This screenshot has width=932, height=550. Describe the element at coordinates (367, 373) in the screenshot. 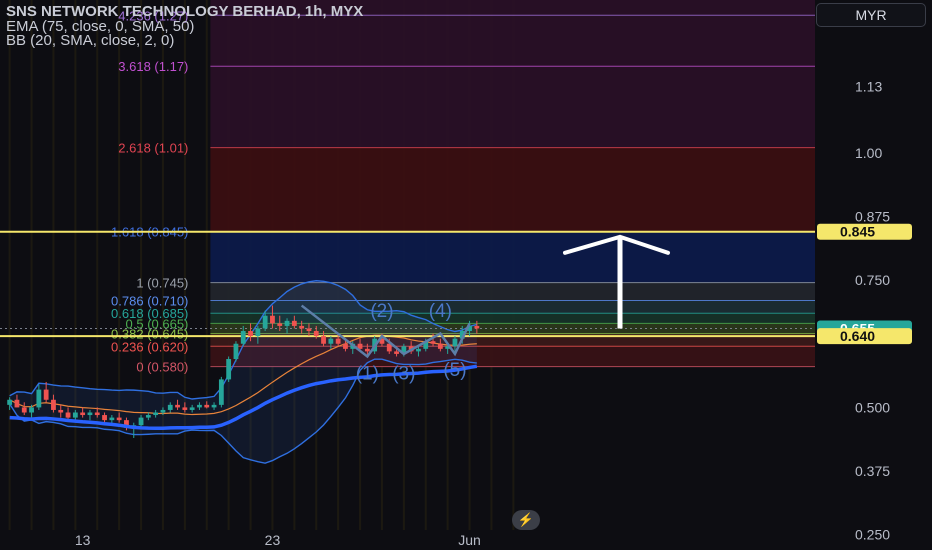

I see `wave-label: (1)` at that location.